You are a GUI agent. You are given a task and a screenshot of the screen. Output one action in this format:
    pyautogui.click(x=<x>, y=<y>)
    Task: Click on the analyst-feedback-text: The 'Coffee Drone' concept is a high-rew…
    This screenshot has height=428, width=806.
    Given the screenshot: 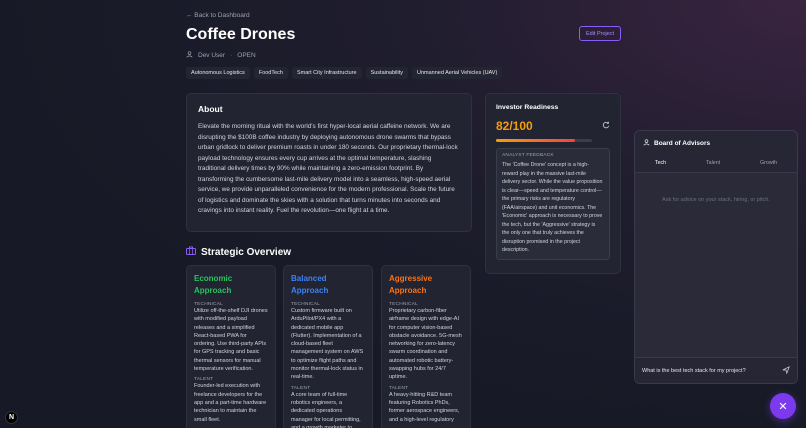 What is the action you would take?
    pyautogui.click(x=552, y=207)
    